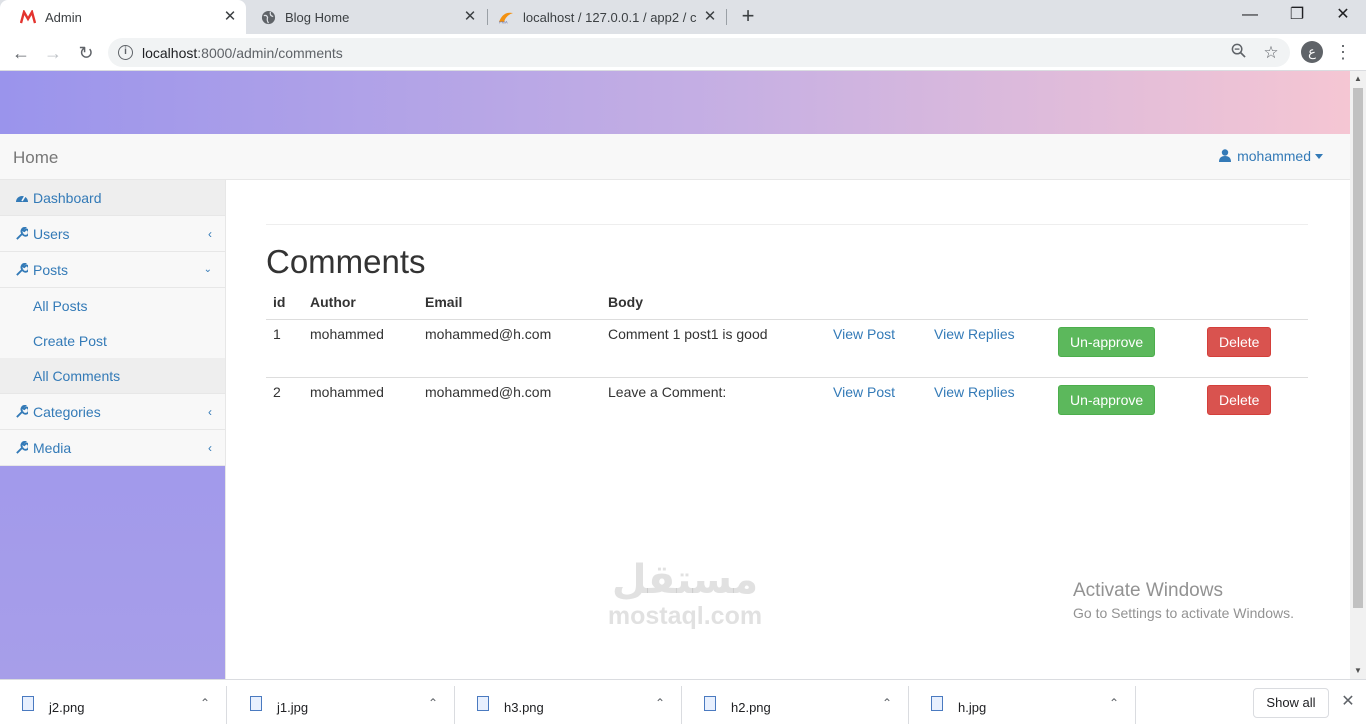 The image size is (1366, 728). What do you see at coordinates (63, 17) in the screenshot?
I see `tab-title: Admin` at bounding box center [63, 17].